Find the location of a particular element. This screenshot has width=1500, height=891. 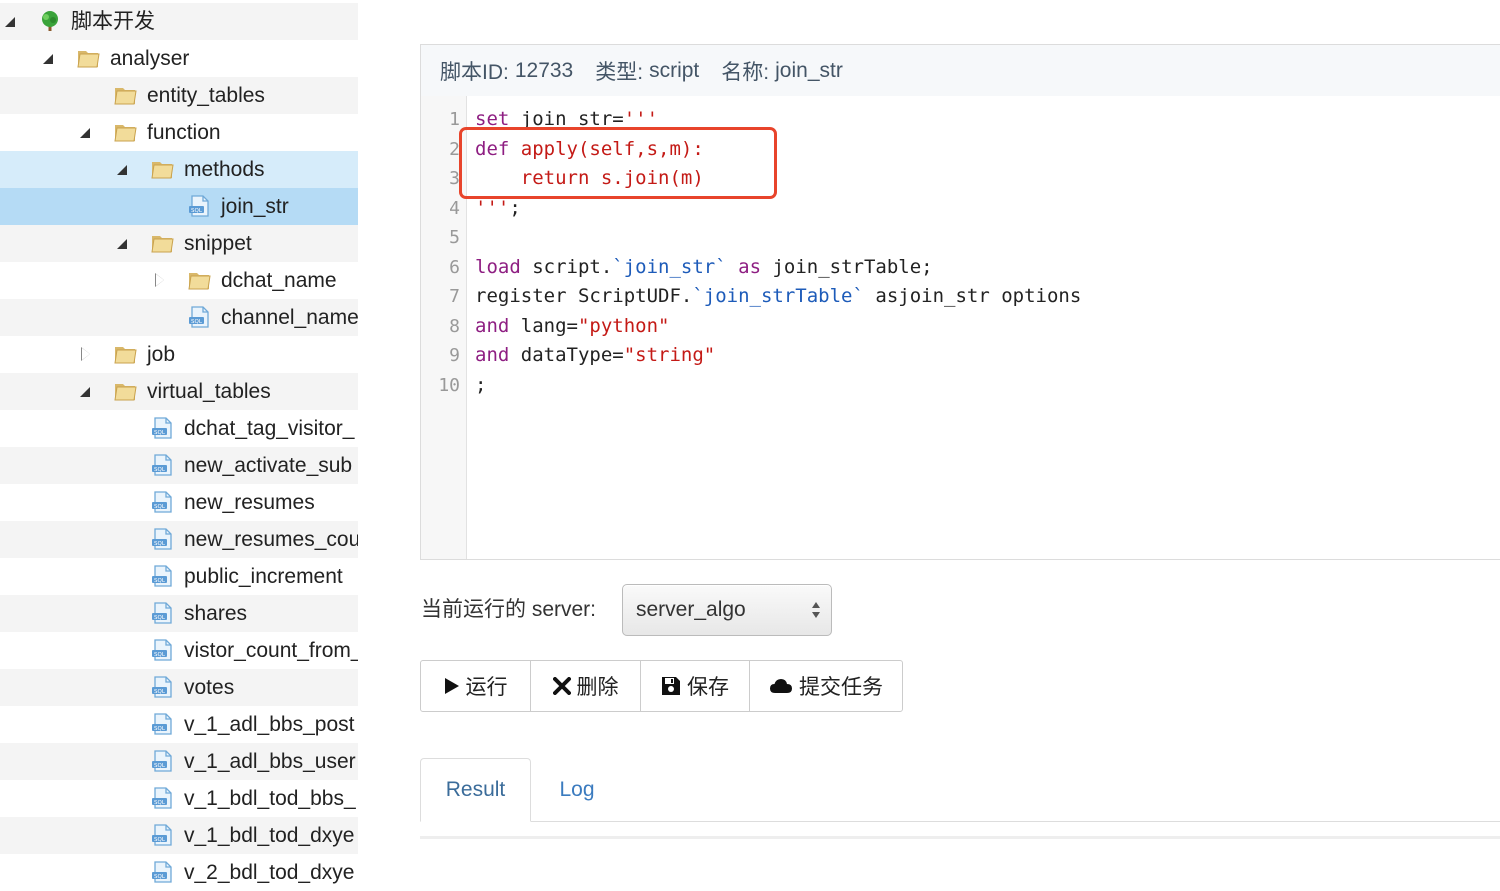

line-number: 2 is located at coordinates (454, 149).